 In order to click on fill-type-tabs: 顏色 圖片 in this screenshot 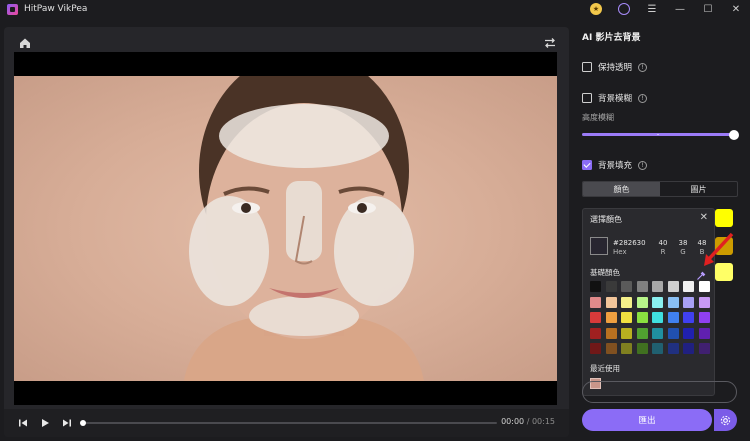, I will do `click(660, 189)`.